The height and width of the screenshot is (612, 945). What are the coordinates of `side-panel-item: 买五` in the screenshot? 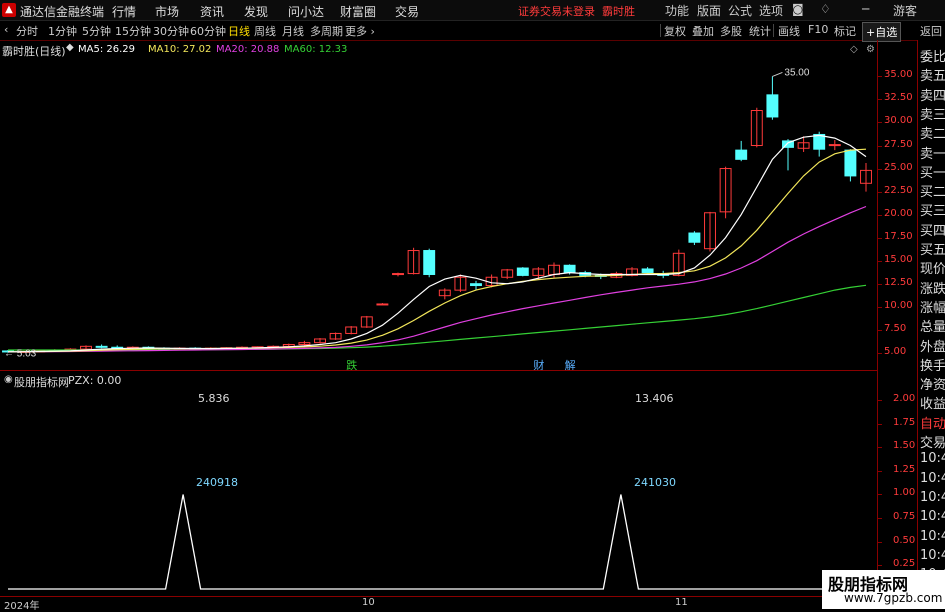 It's located at (932, 248).